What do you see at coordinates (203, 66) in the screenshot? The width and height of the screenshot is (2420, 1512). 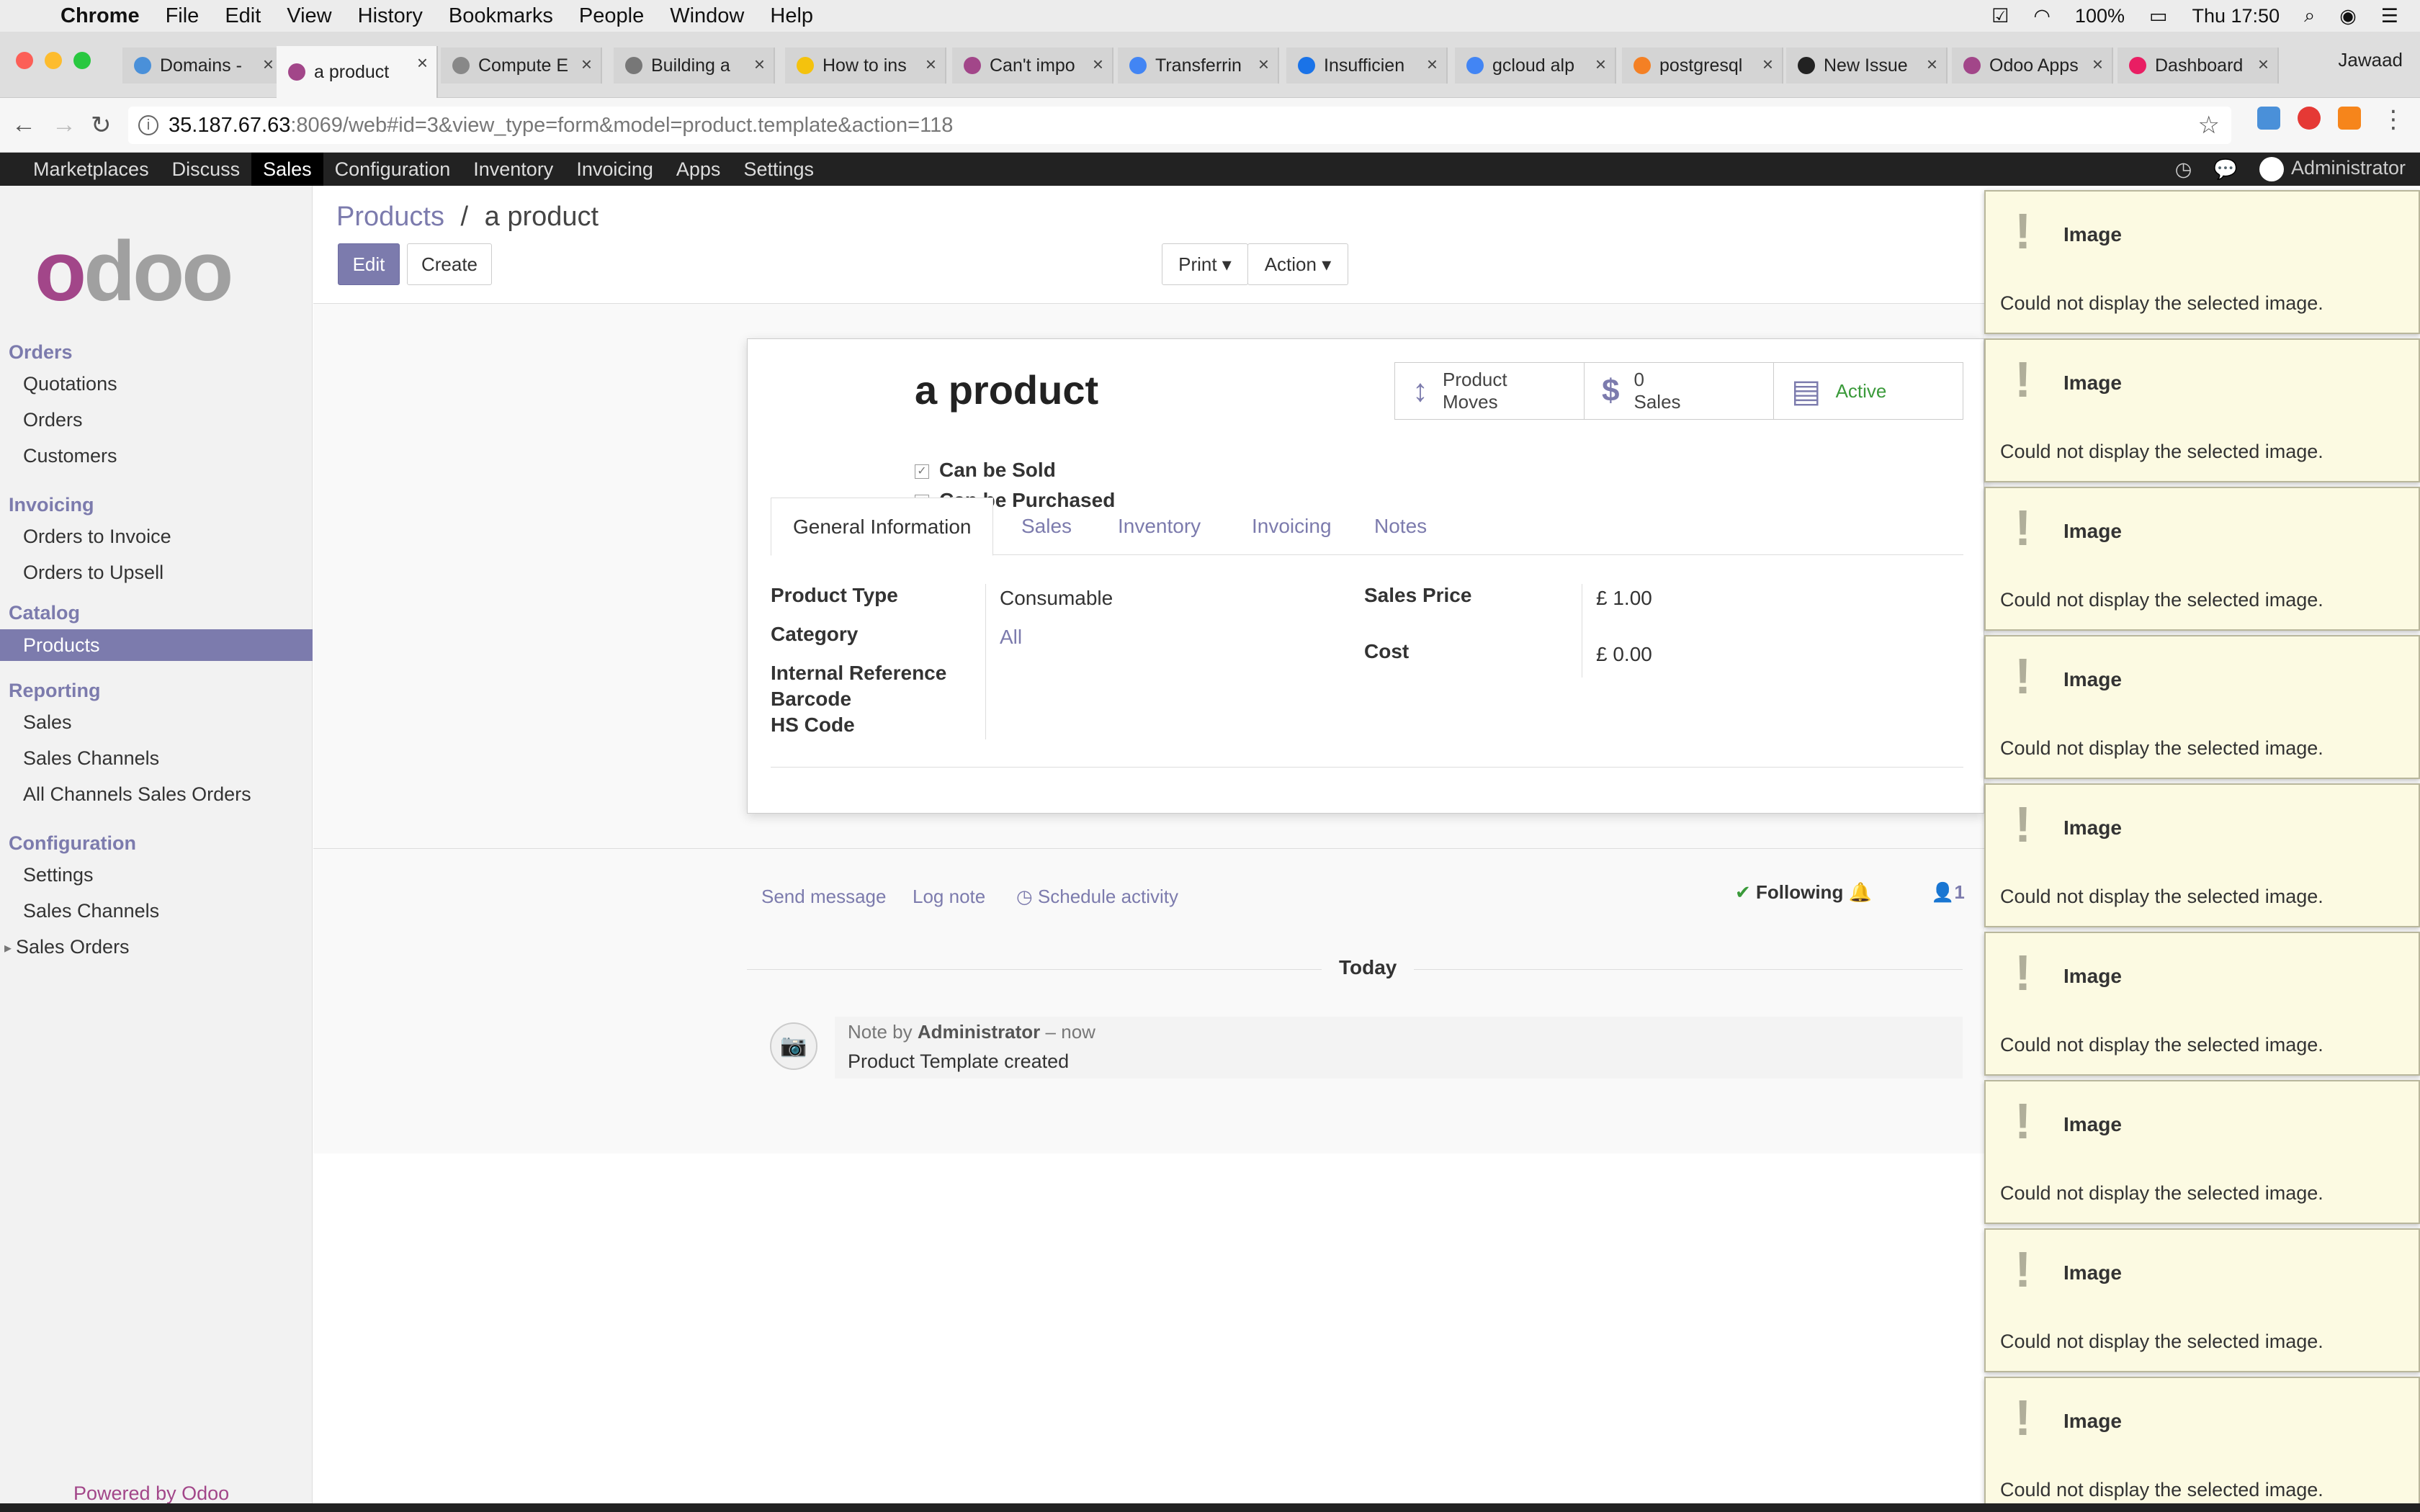 I see `browser-tab: Domains - ×` at bounding box center [203, 66].